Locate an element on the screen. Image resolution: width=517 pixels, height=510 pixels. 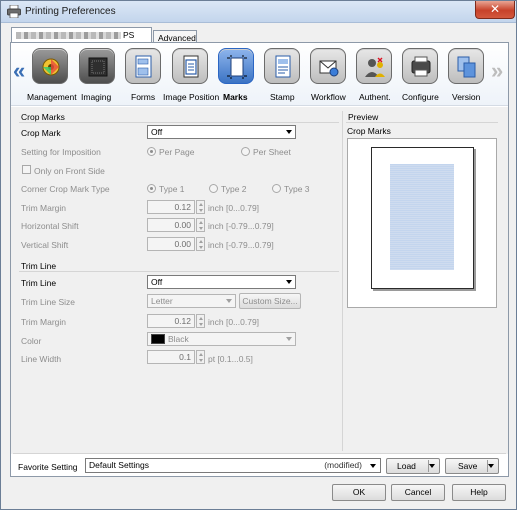
close-button: ✕ is located at coordinates (495, 10).